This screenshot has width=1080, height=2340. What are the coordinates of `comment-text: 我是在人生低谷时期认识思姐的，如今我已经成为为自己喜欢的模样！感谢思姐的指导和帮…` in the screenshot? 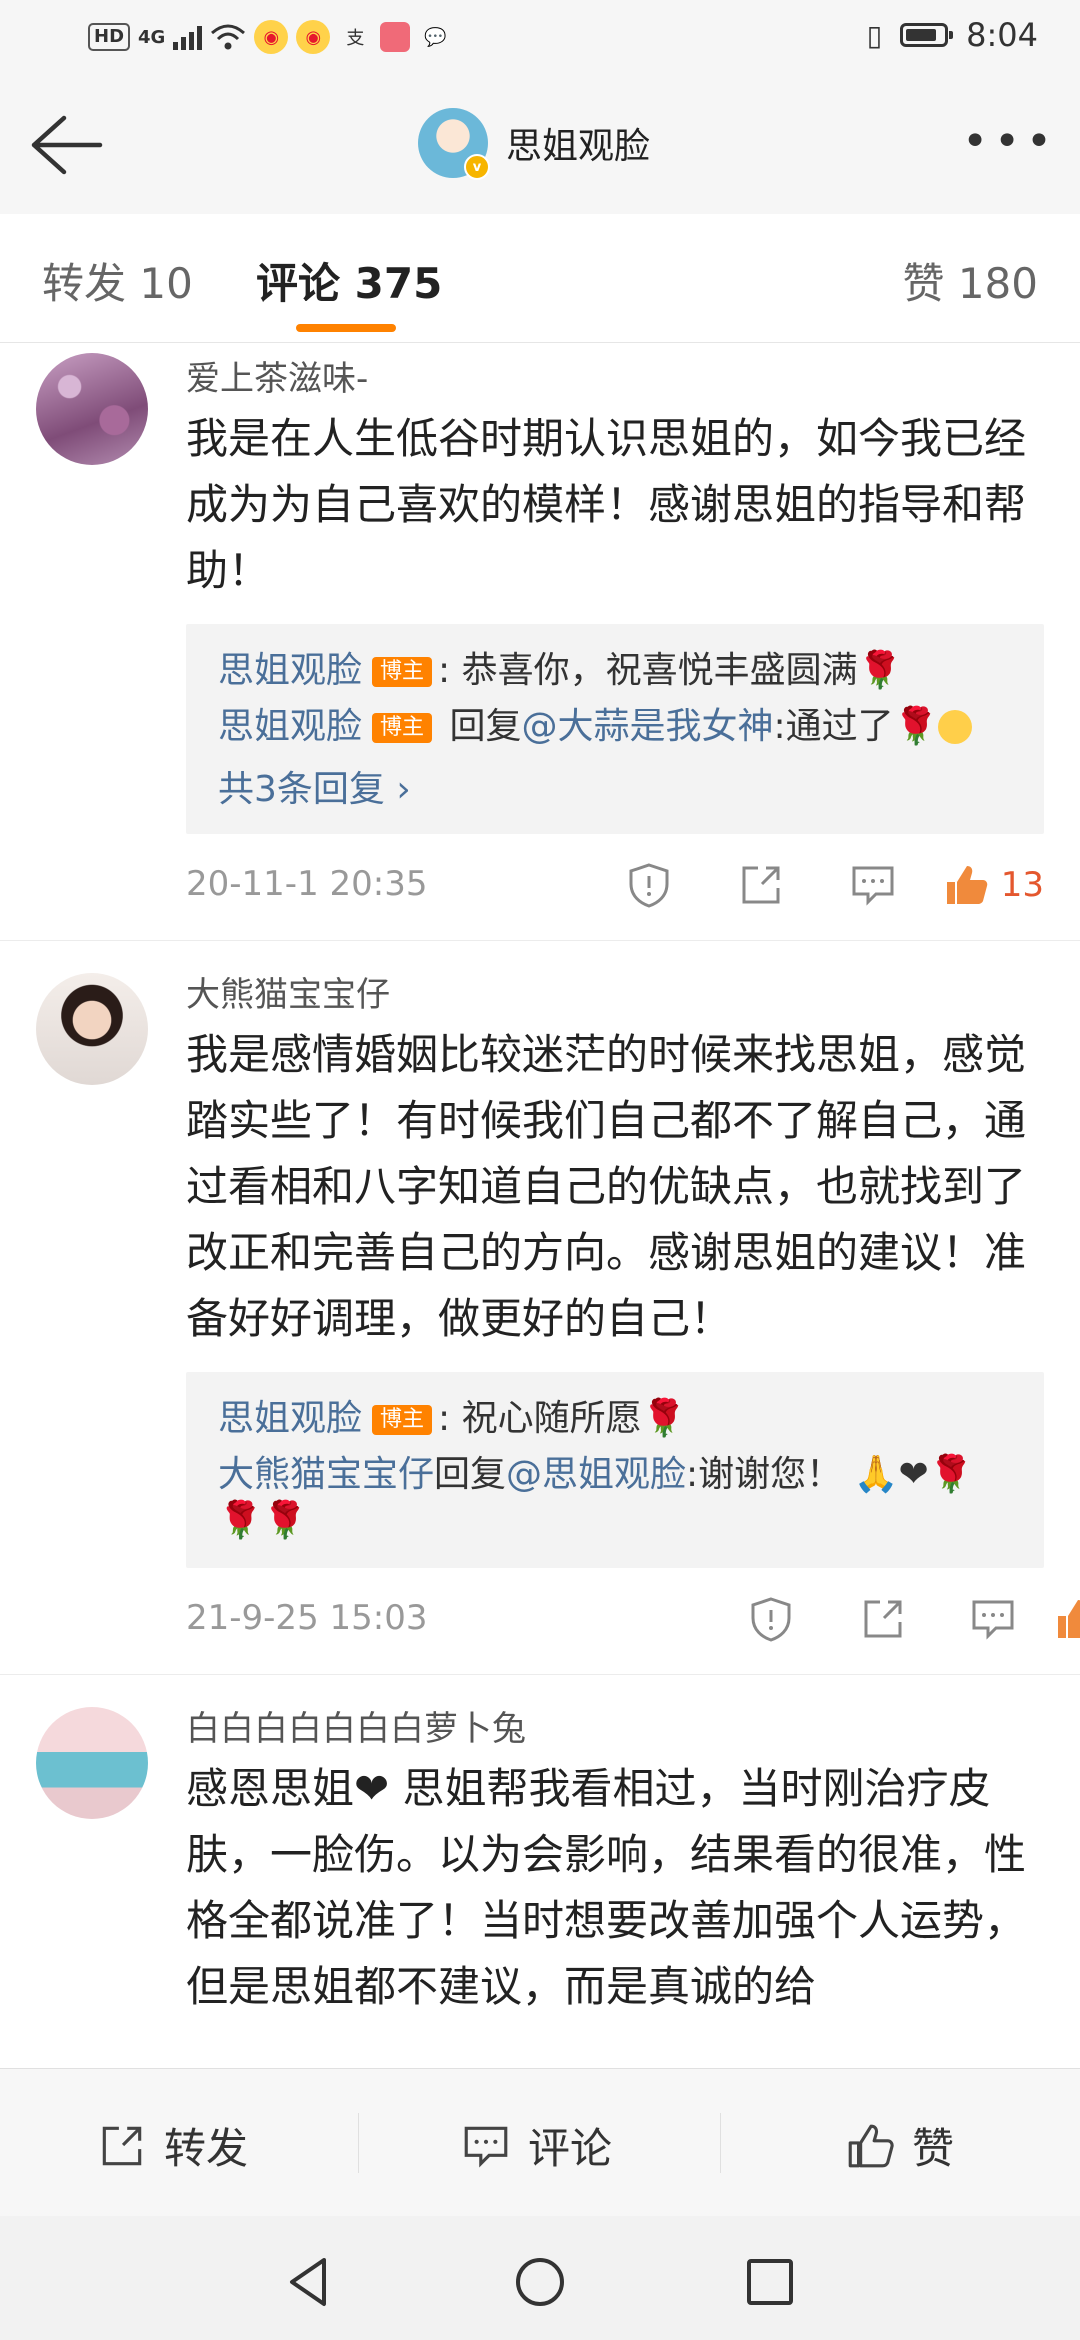 It's located at (606, 504).